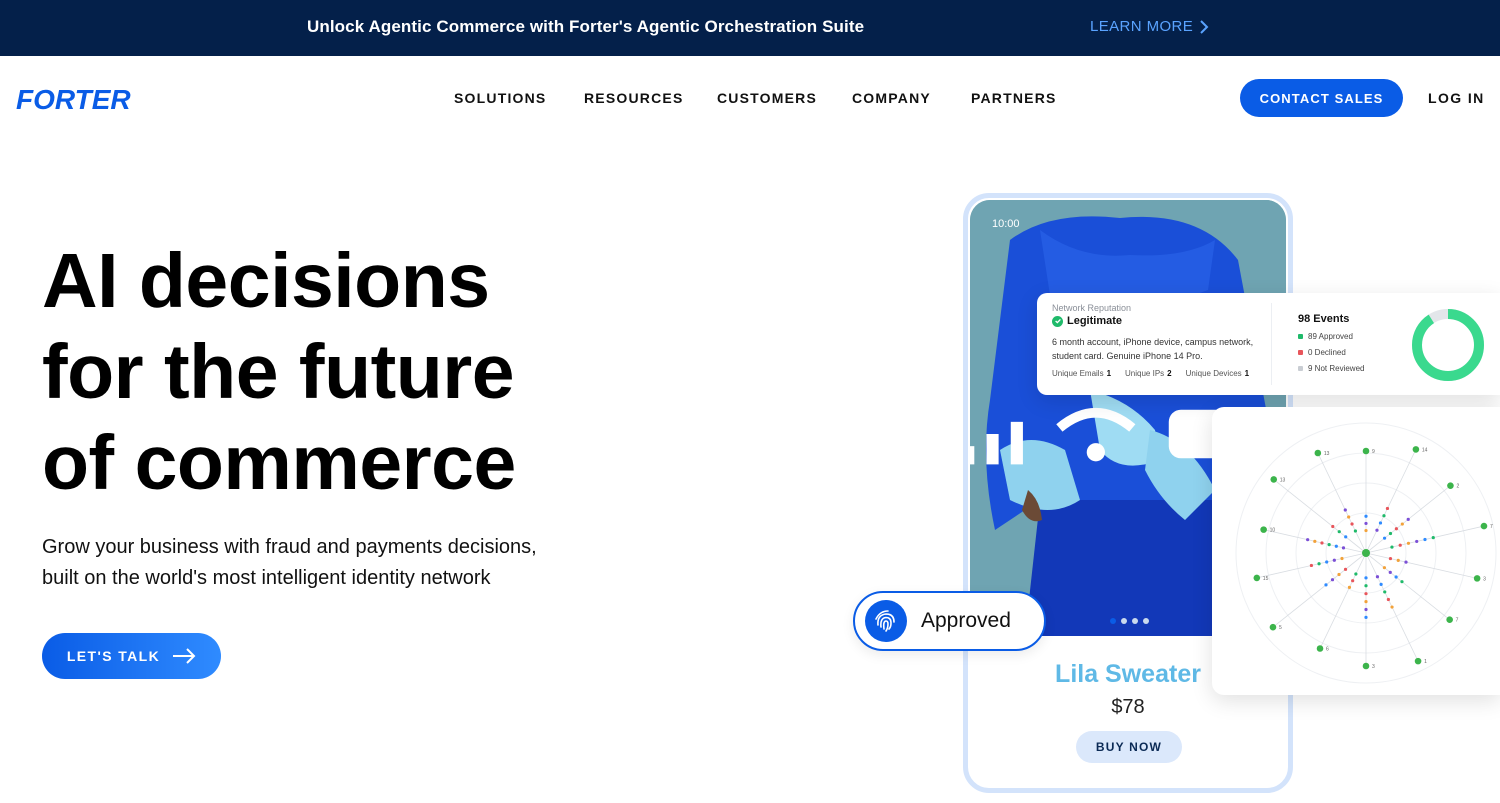 Image resolution: width=1500 pixels, height=803 pixels. I want to click on graph-node-label: 10, so click(1273, 531).